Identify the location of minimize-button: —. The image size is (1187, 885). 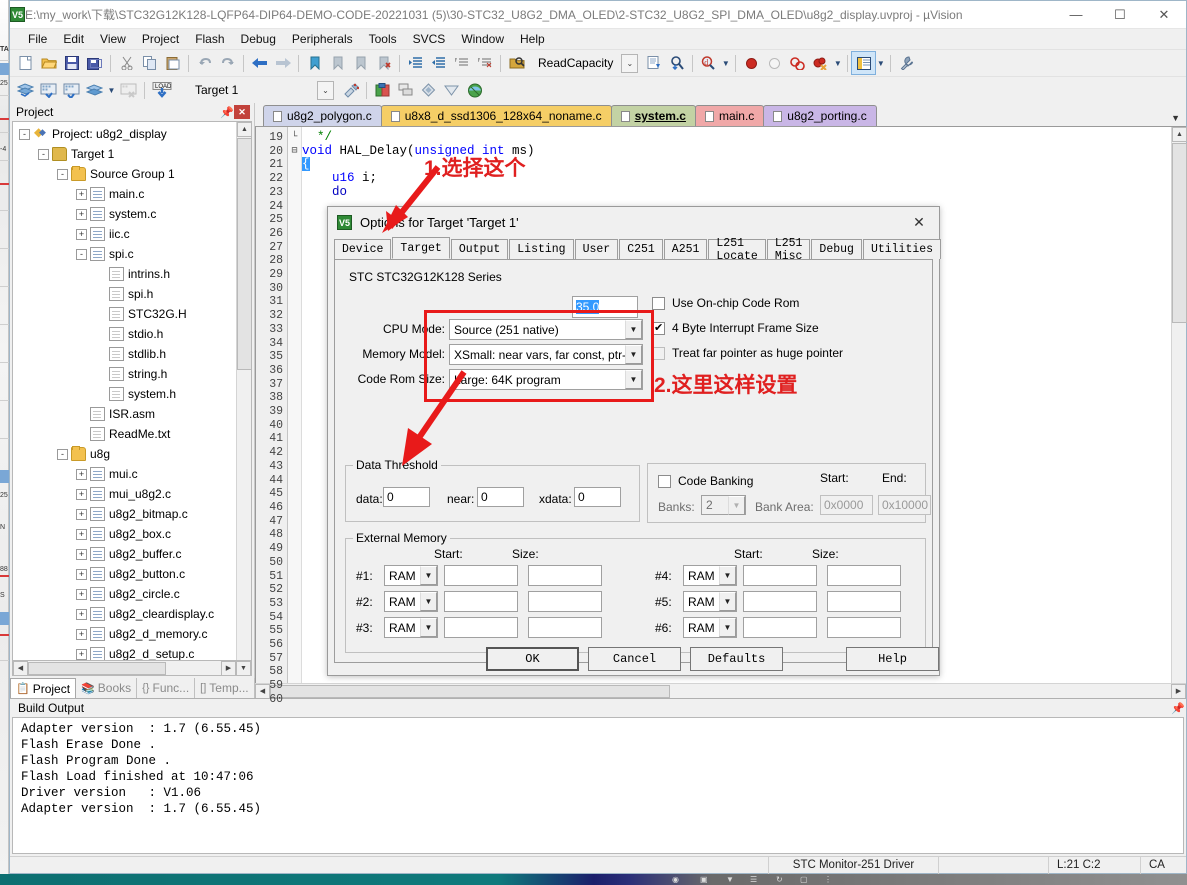
(1076, 14).